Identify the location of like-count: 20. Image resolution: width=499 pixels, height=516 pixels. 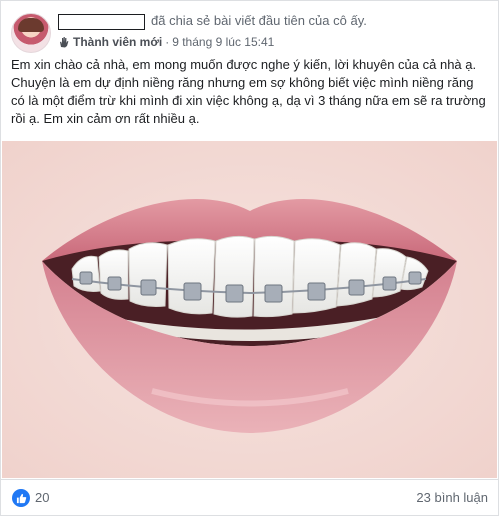
(42, 497).